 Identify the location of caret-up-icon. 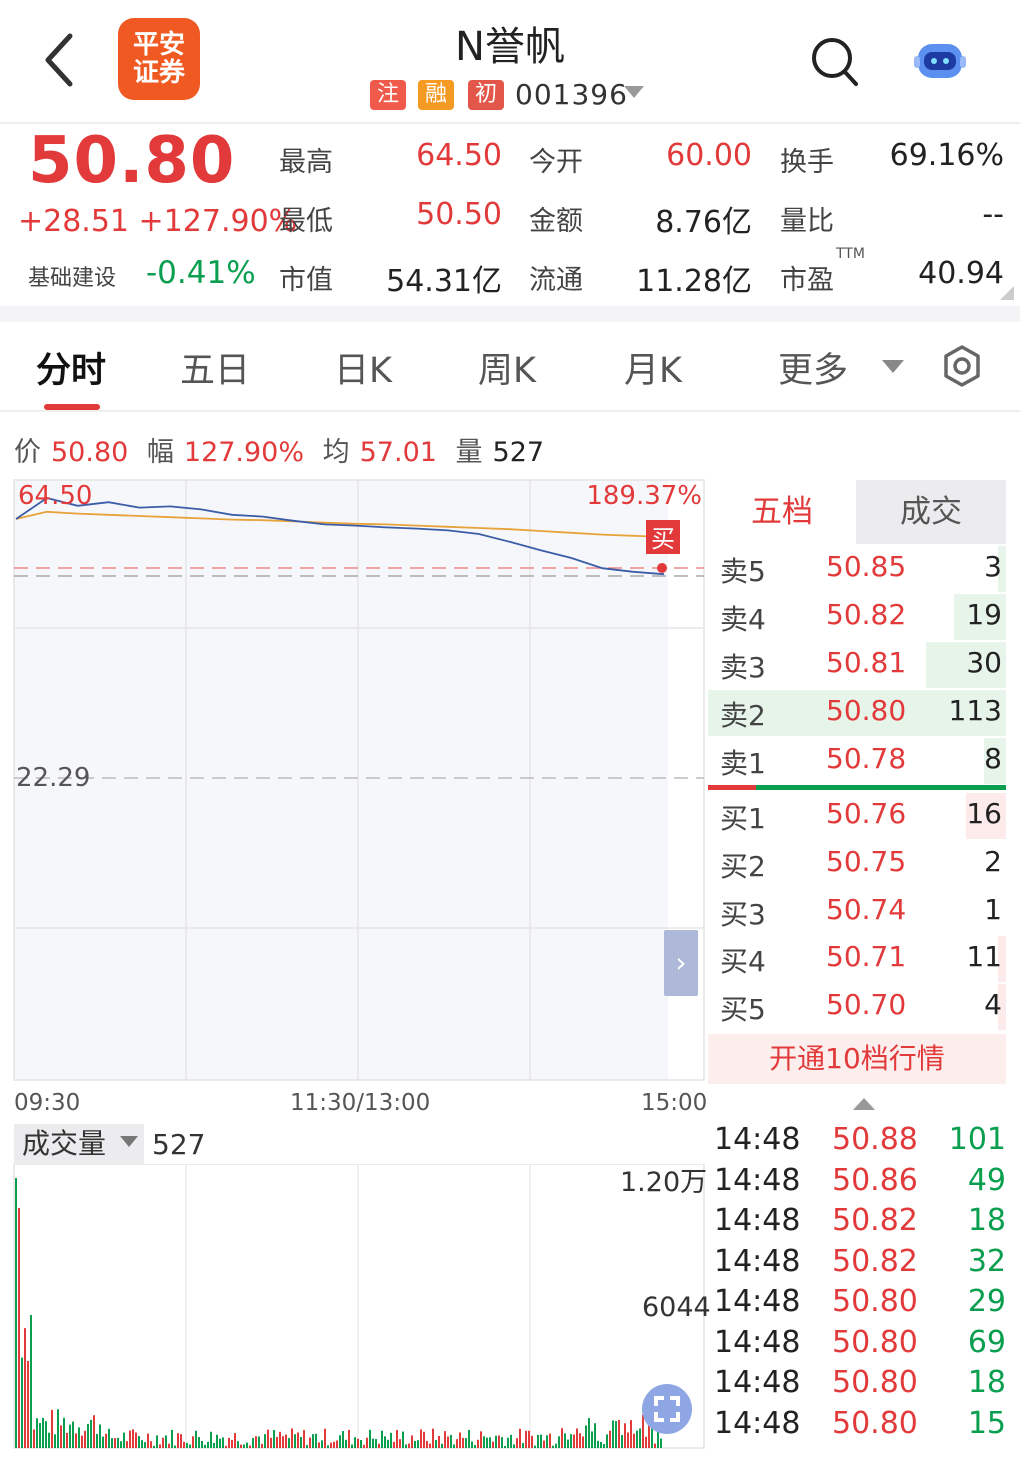
(864, 1104).